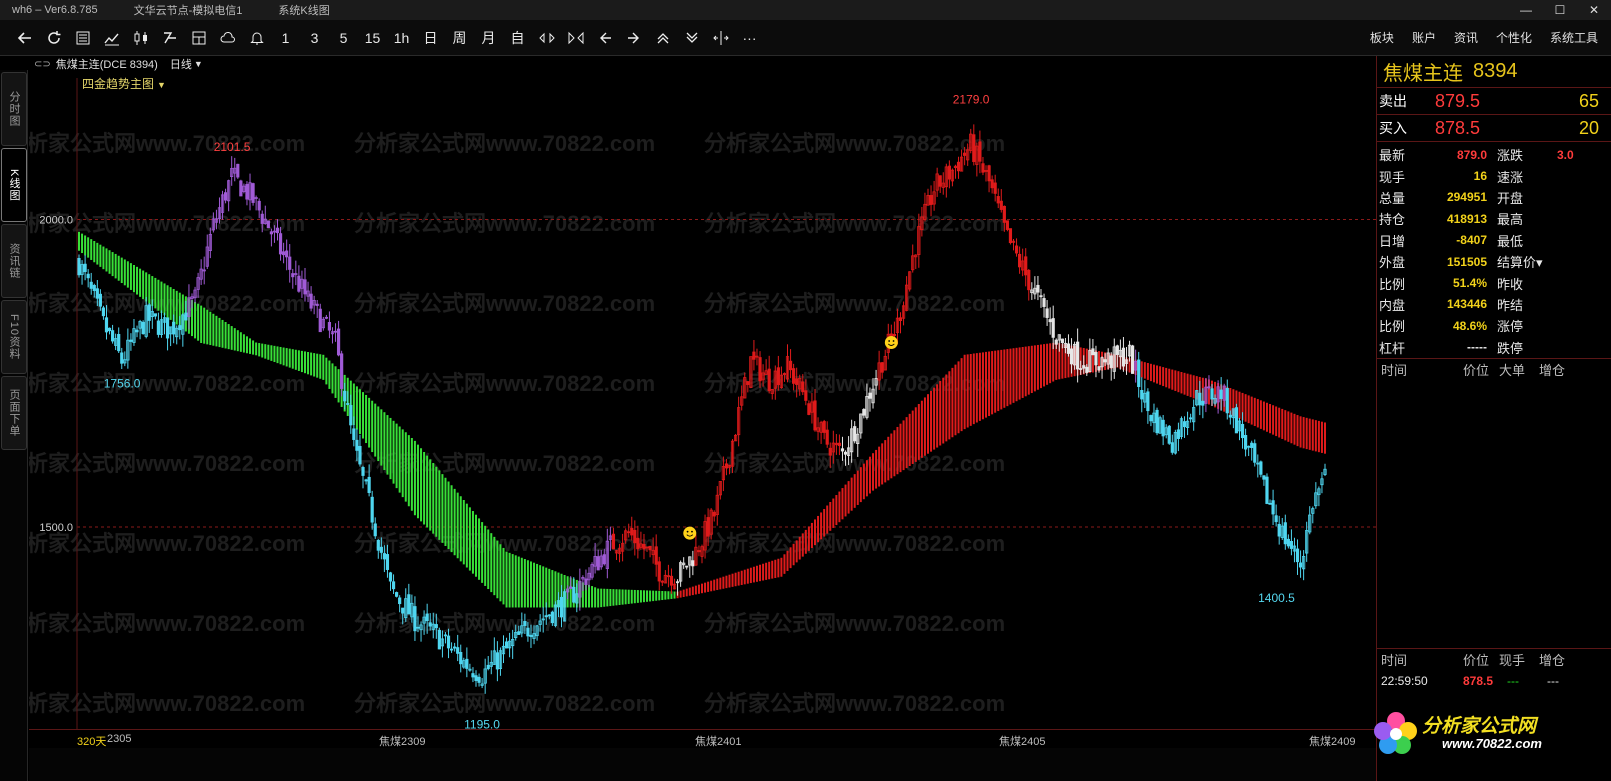 The height and width of the screenshot is (781, 1611). I want to click on period-5-button: 5, so click(343, 38).